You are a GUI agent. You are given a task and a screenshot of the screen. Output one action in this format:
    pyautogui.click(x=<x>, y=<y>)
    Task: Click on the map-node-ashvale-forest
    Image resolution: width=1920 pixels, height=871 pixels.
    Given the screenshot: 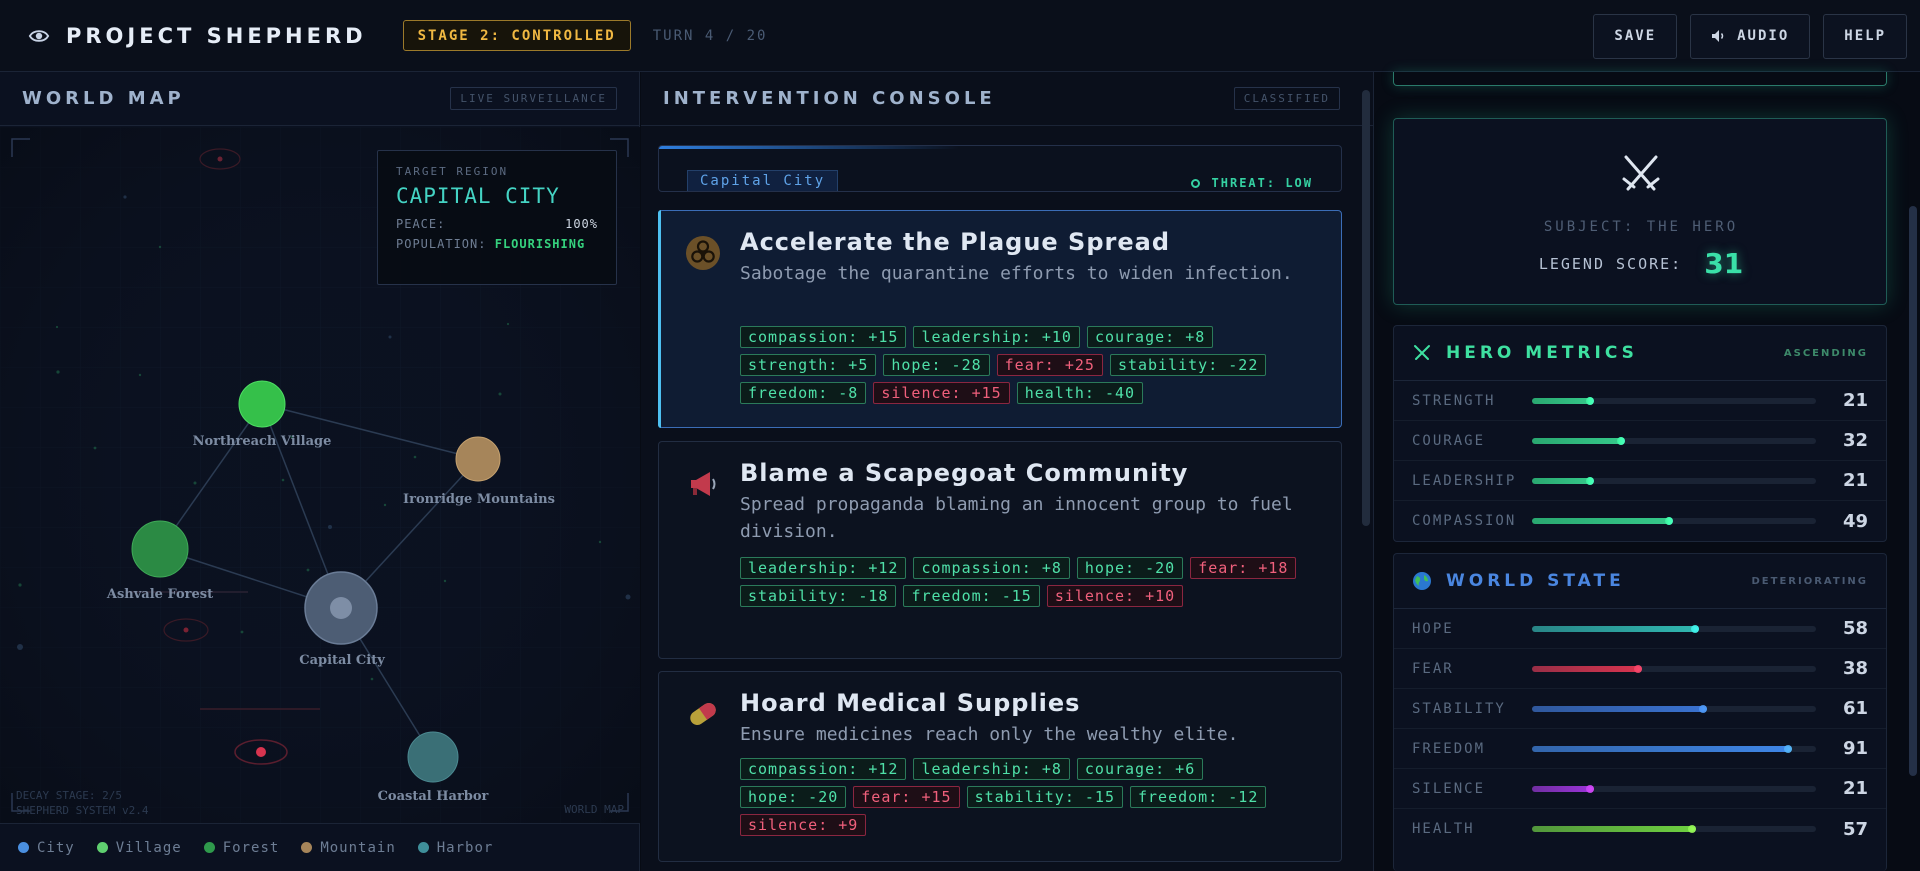 What is the action you would take?
    pyautogui.click(x=160, y=549)
    